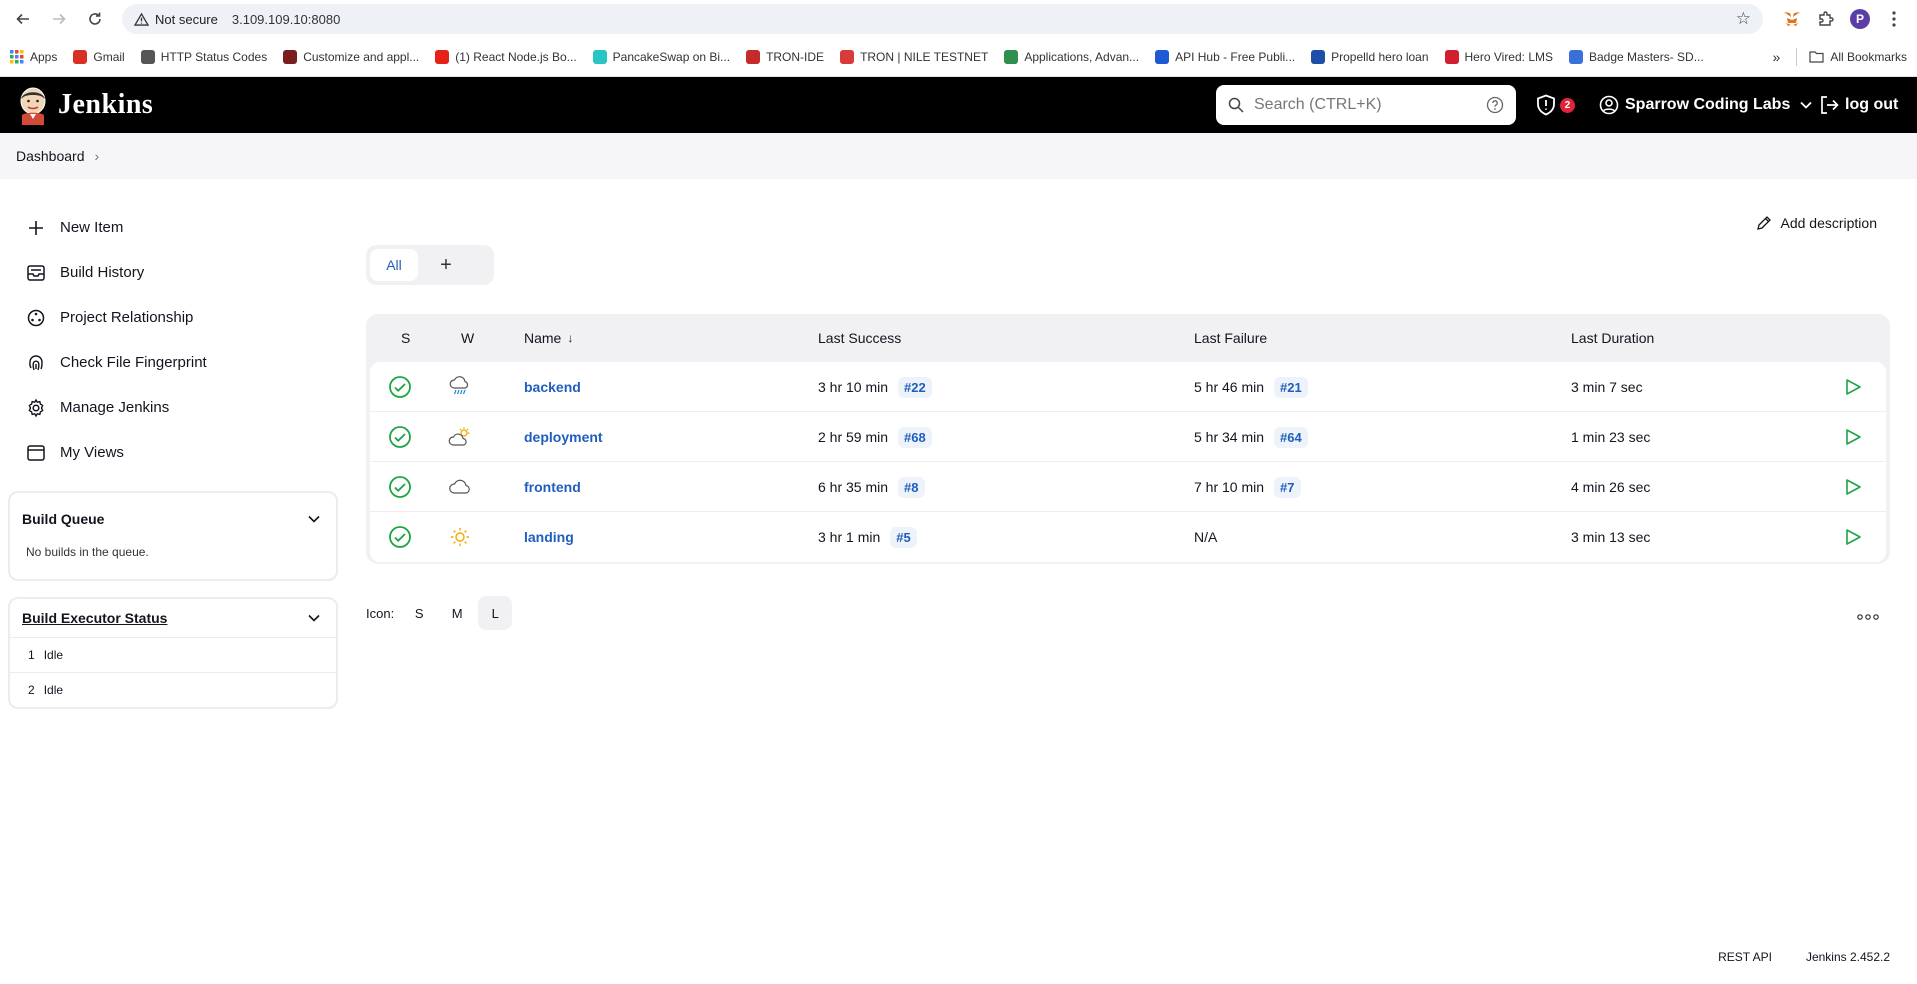 The width and height of the screenshot is (1917, 984). I want to click on executor-number: 1, so click(31, 655).